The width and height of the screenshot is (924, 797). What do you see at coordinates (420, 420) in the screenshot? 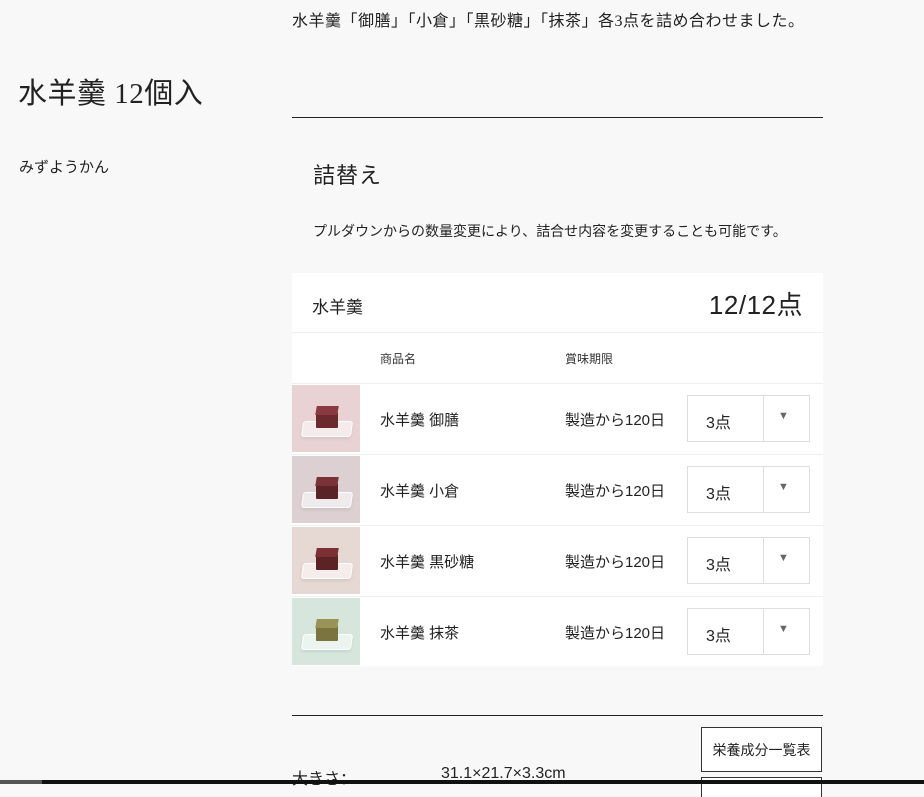
I see `item-name: 水羊羹 御膳` at bounding box center [420, 420].